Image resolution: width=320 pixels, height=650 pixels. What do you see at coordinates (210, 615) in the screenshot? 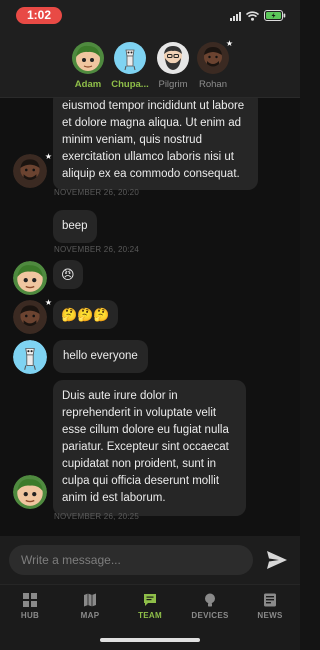
I see `tab-label: DEVICES` at bounding box center [210, 615].